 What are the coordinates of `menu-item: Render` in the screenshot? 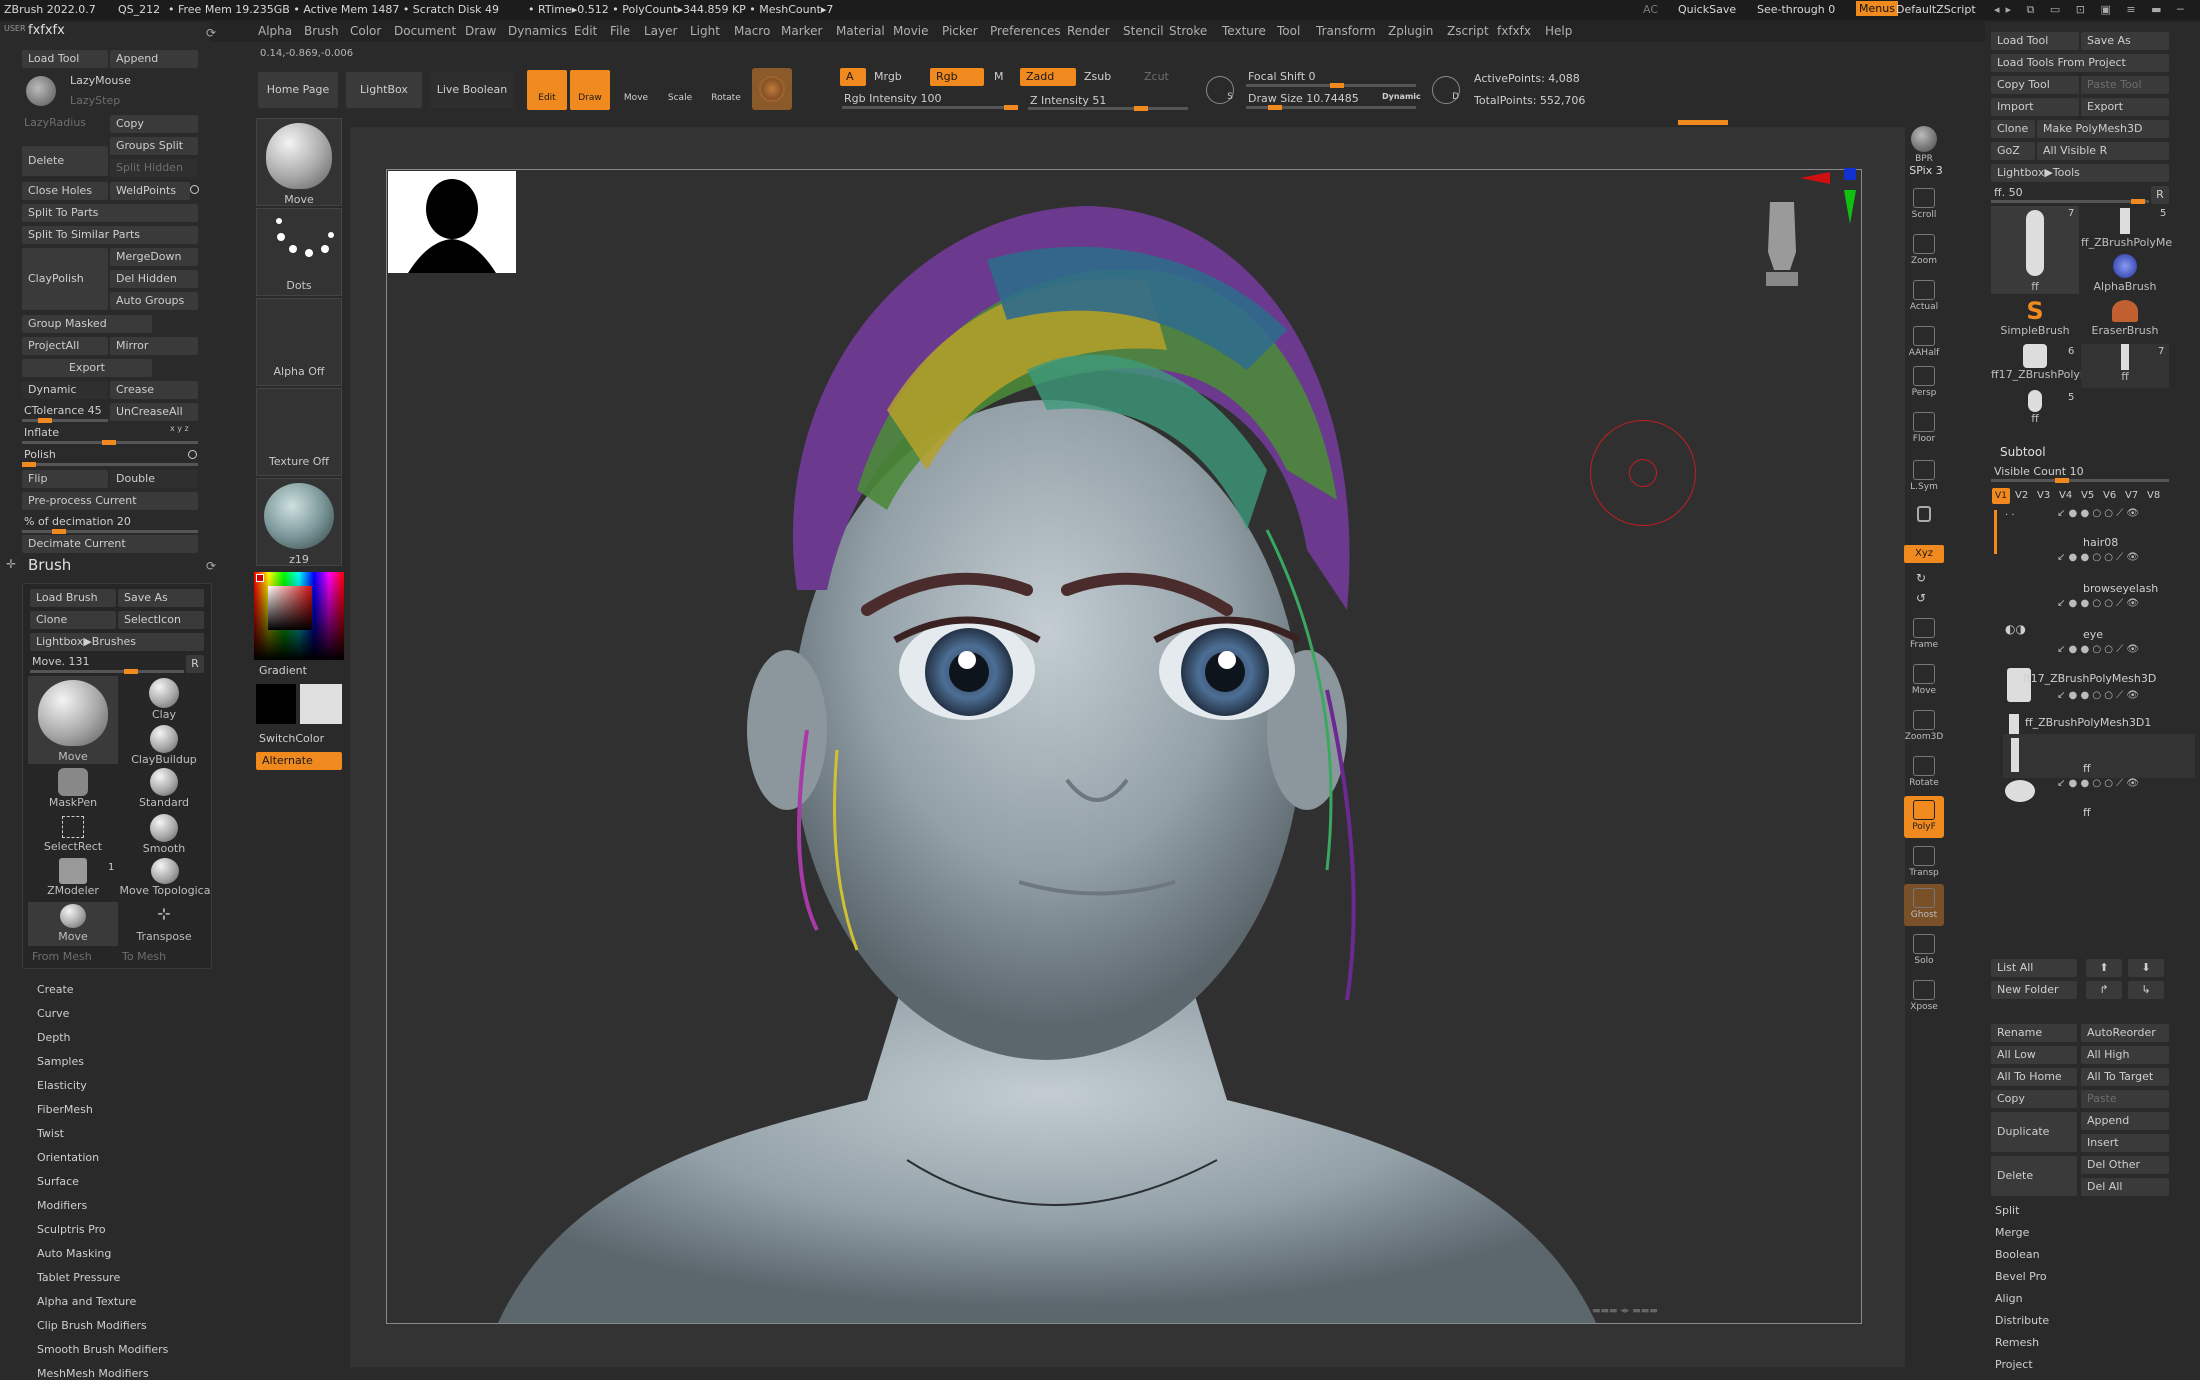 It's located at (1088, 31).